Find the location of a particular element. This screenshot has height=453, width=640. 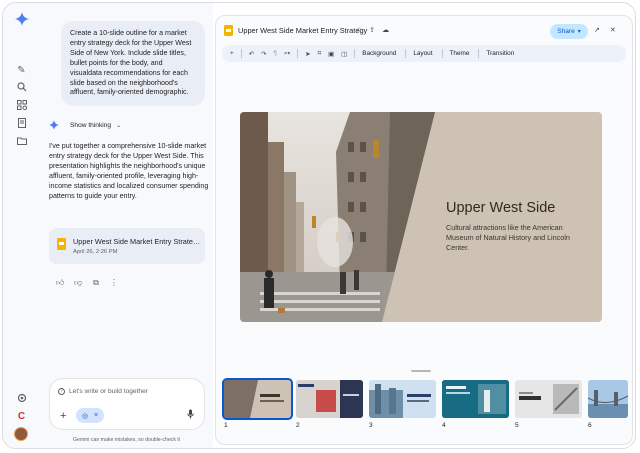

prompt-placeholder: Let's write or build together is located at coordinates (108, 391).